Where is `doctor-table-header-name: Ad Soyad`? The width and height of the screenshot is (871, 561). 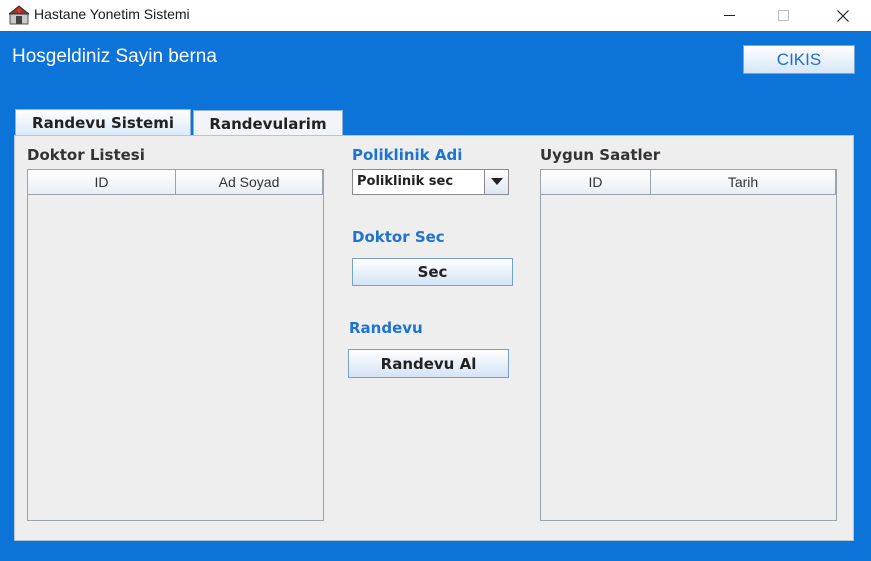 doctor-table-header-name: Ad Soyad is located at coordinates (249, 182).